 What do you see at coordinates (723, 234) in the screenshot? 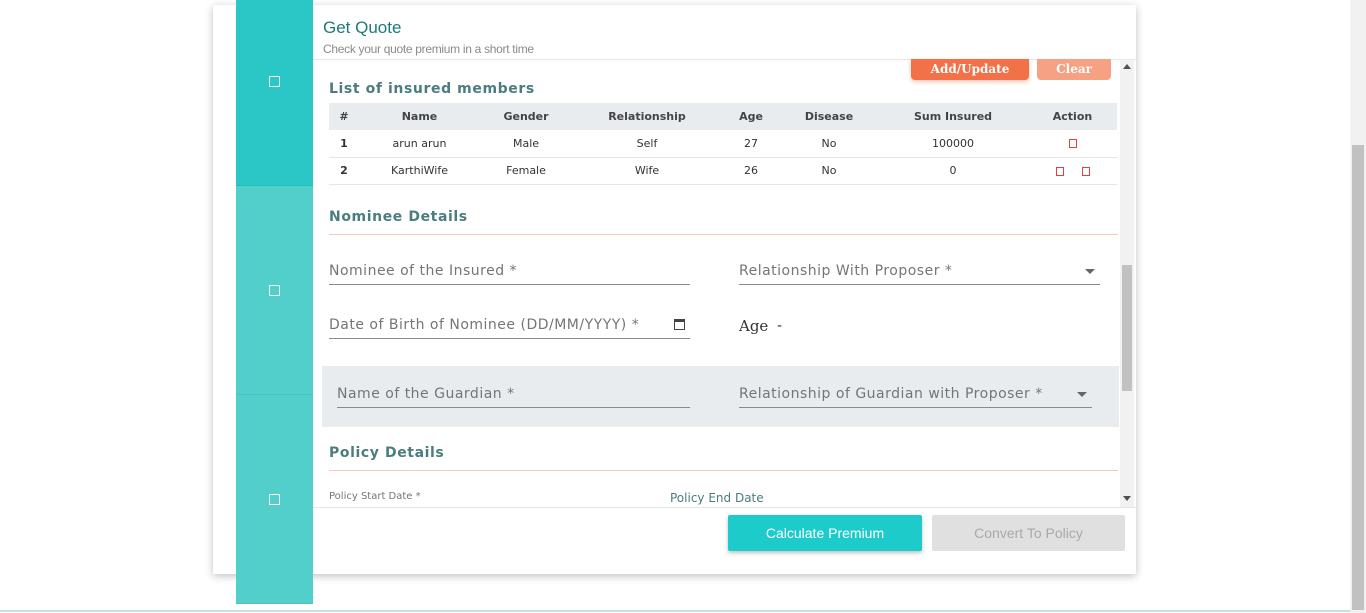
I see `nominee-divider` at bounding box center [723, 234].